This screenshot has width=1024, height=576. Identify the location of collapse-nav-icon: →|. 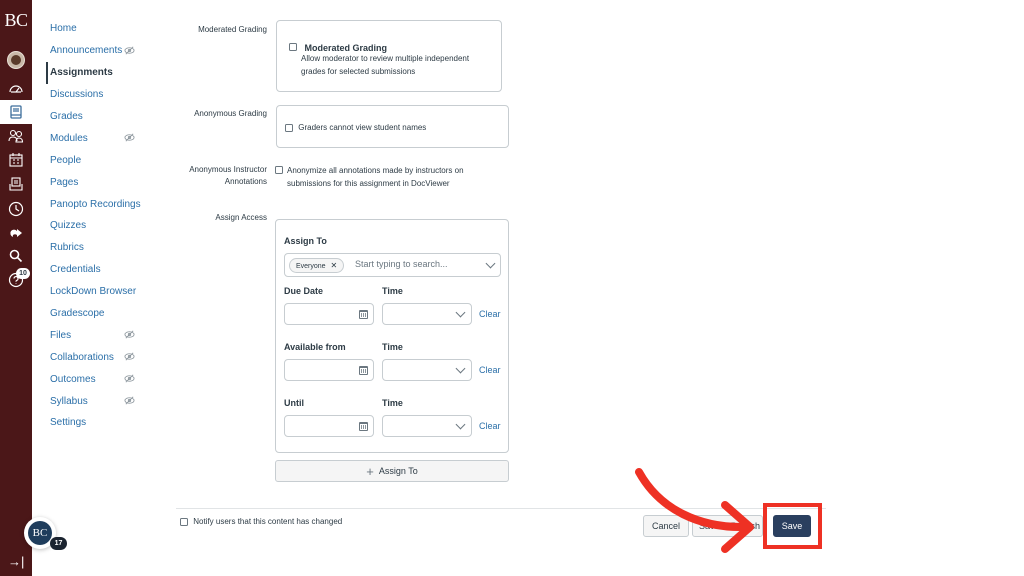
(16, 561).